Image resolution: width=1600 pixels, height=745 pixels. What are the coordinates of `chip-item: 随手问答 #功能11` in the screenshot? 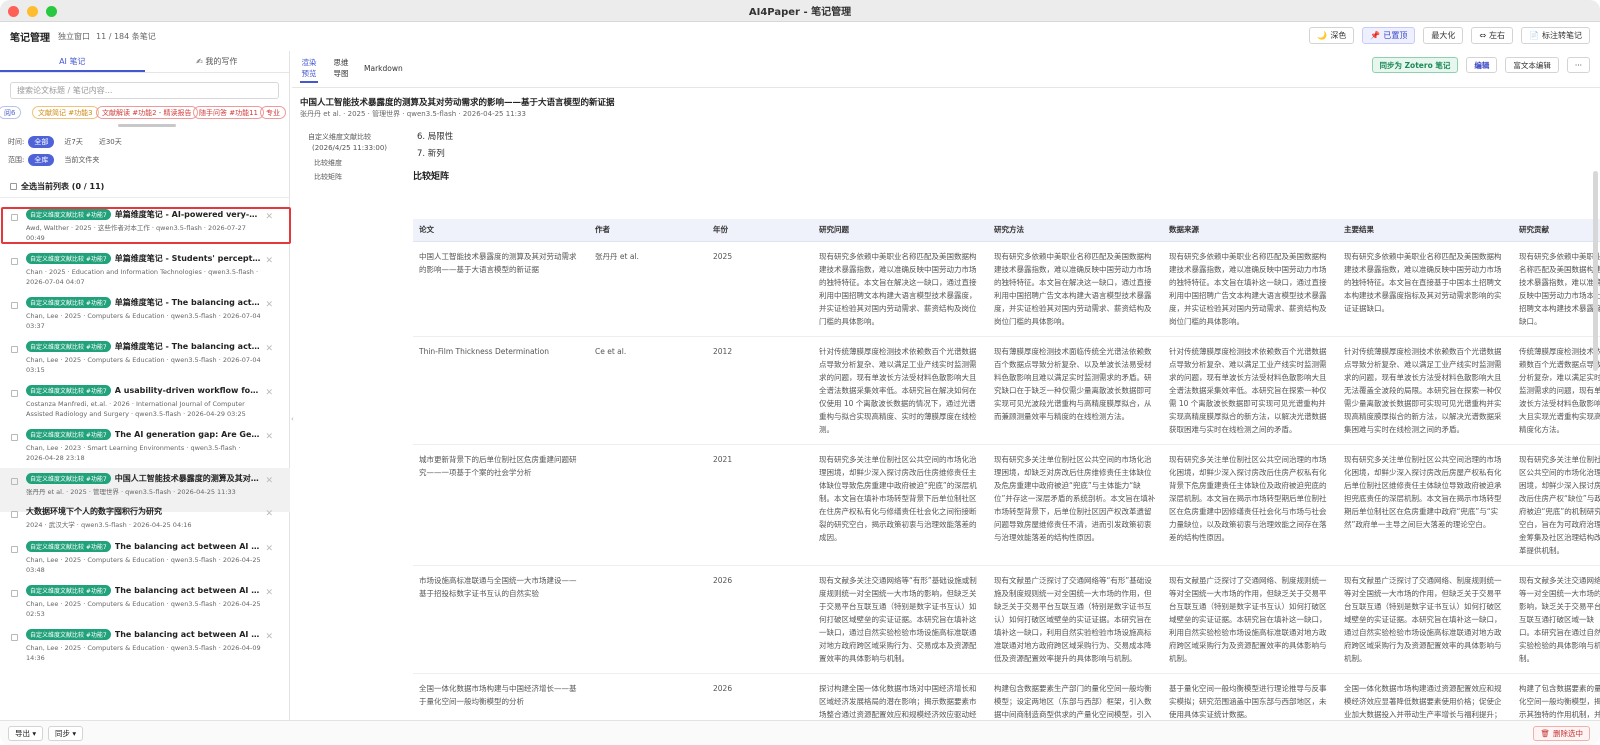 It's located at (228, 112).